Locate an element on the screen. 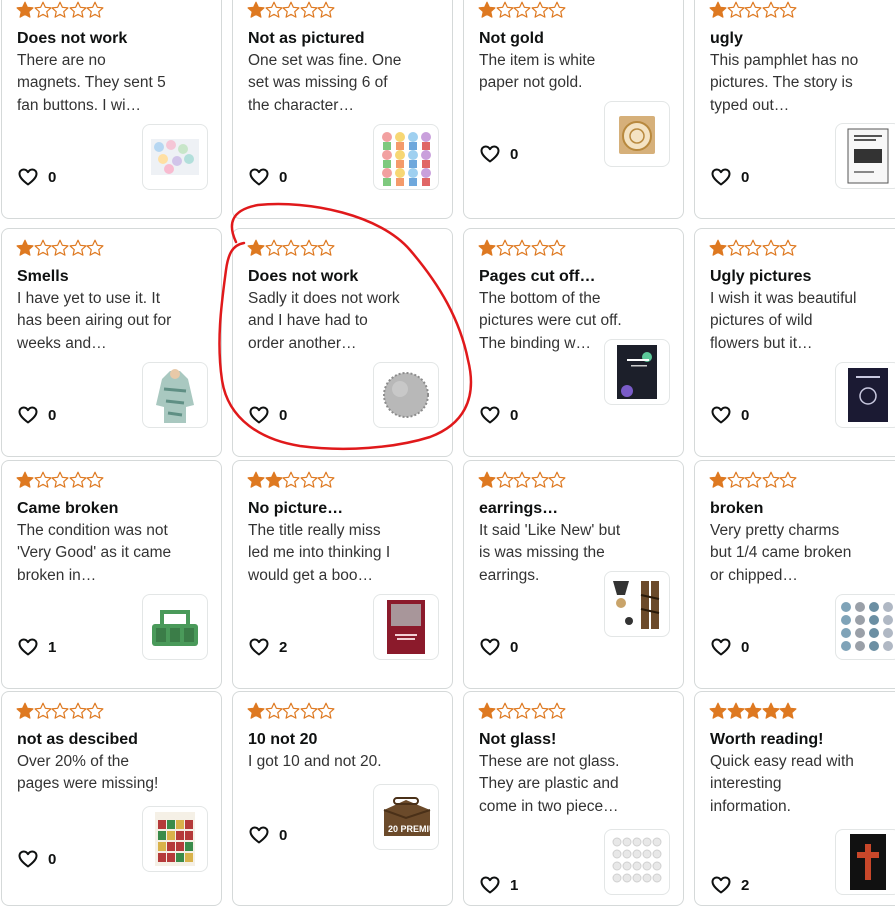  dark-book-product-image is located at coordinates (865, 395).